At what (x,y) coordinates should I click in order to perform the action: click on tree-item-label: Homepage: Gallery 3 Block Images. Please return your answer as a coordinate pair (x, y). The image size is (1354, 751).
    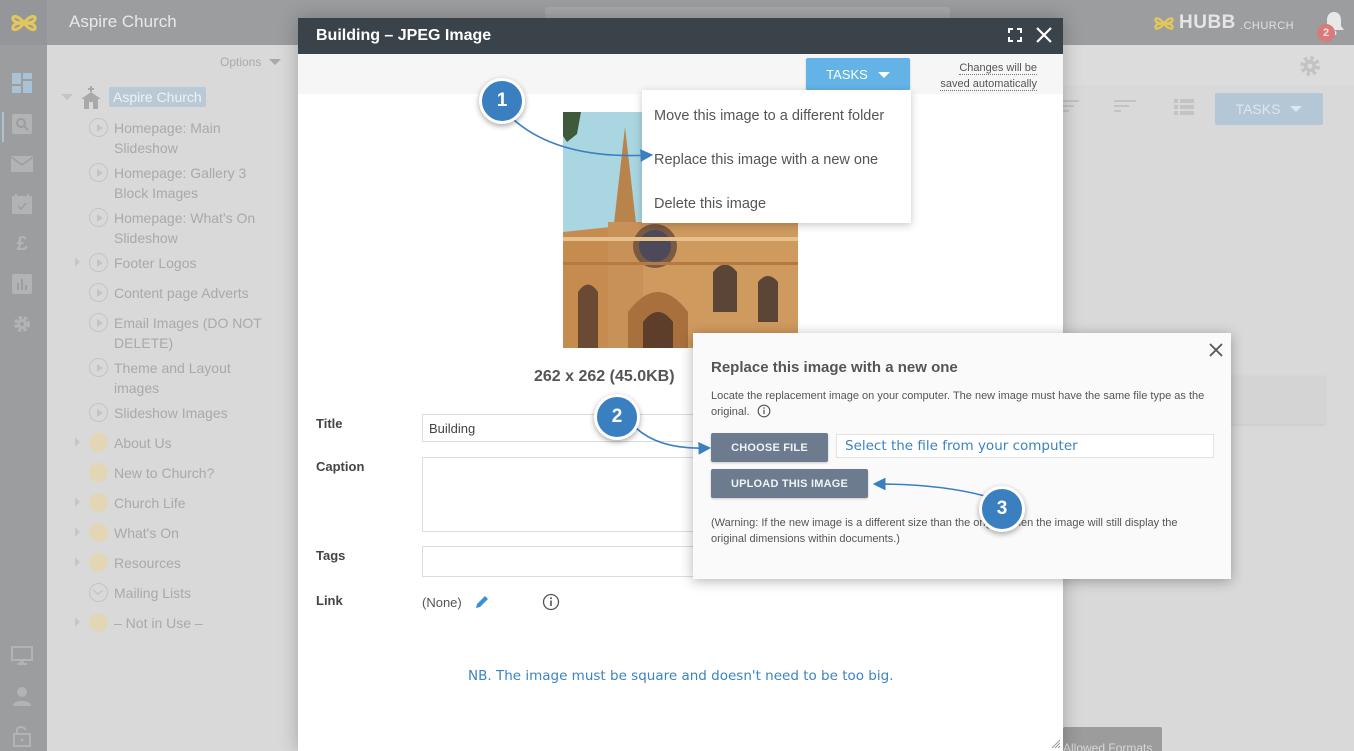
    Looking at the image, I should click on (180, 183).